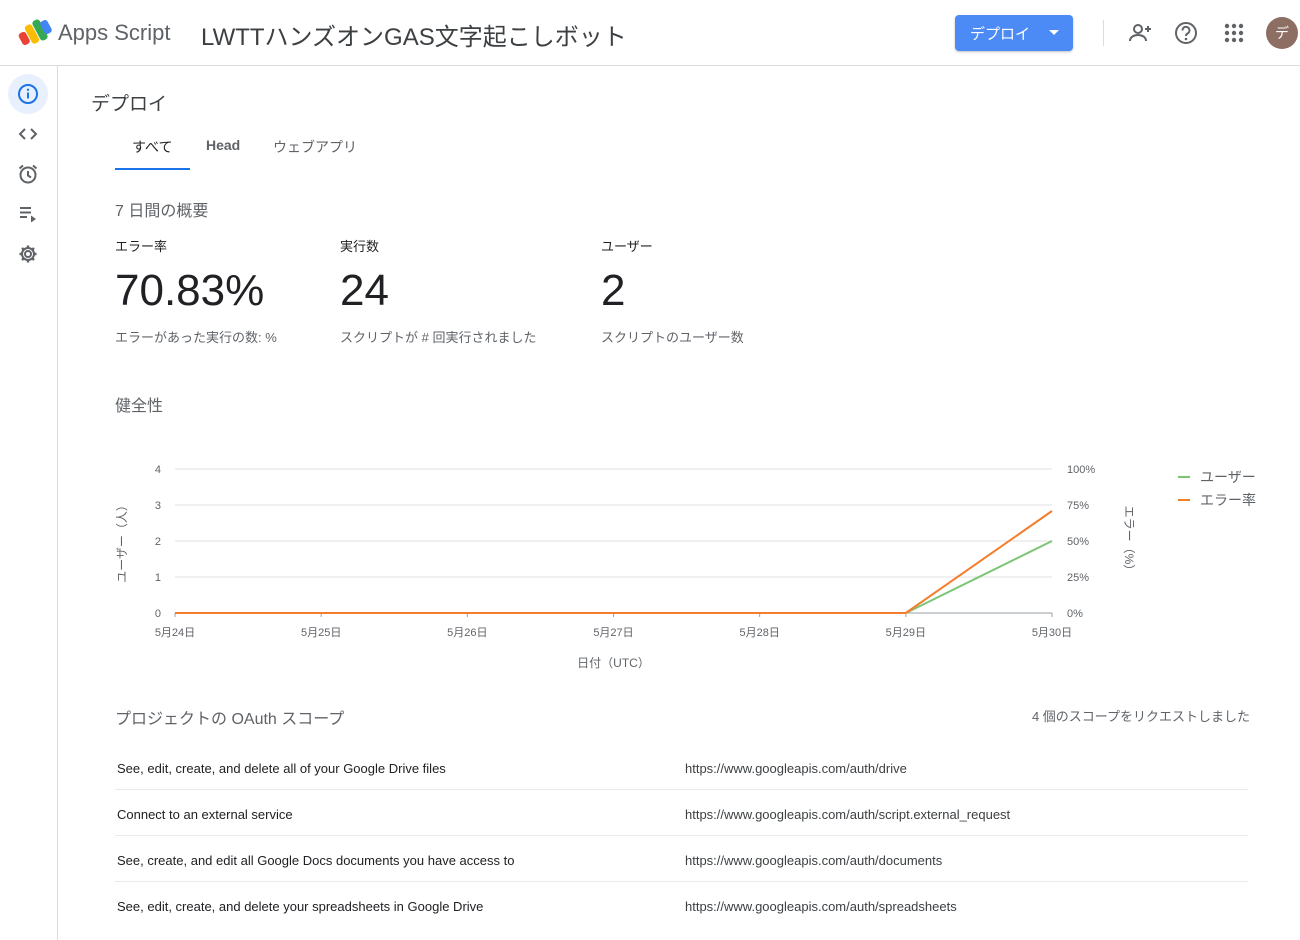 This screenshot has height=940, width=1300. Describe the element at coordinates (1186, 33) in the screenshot. I see `help-icon` at that location.